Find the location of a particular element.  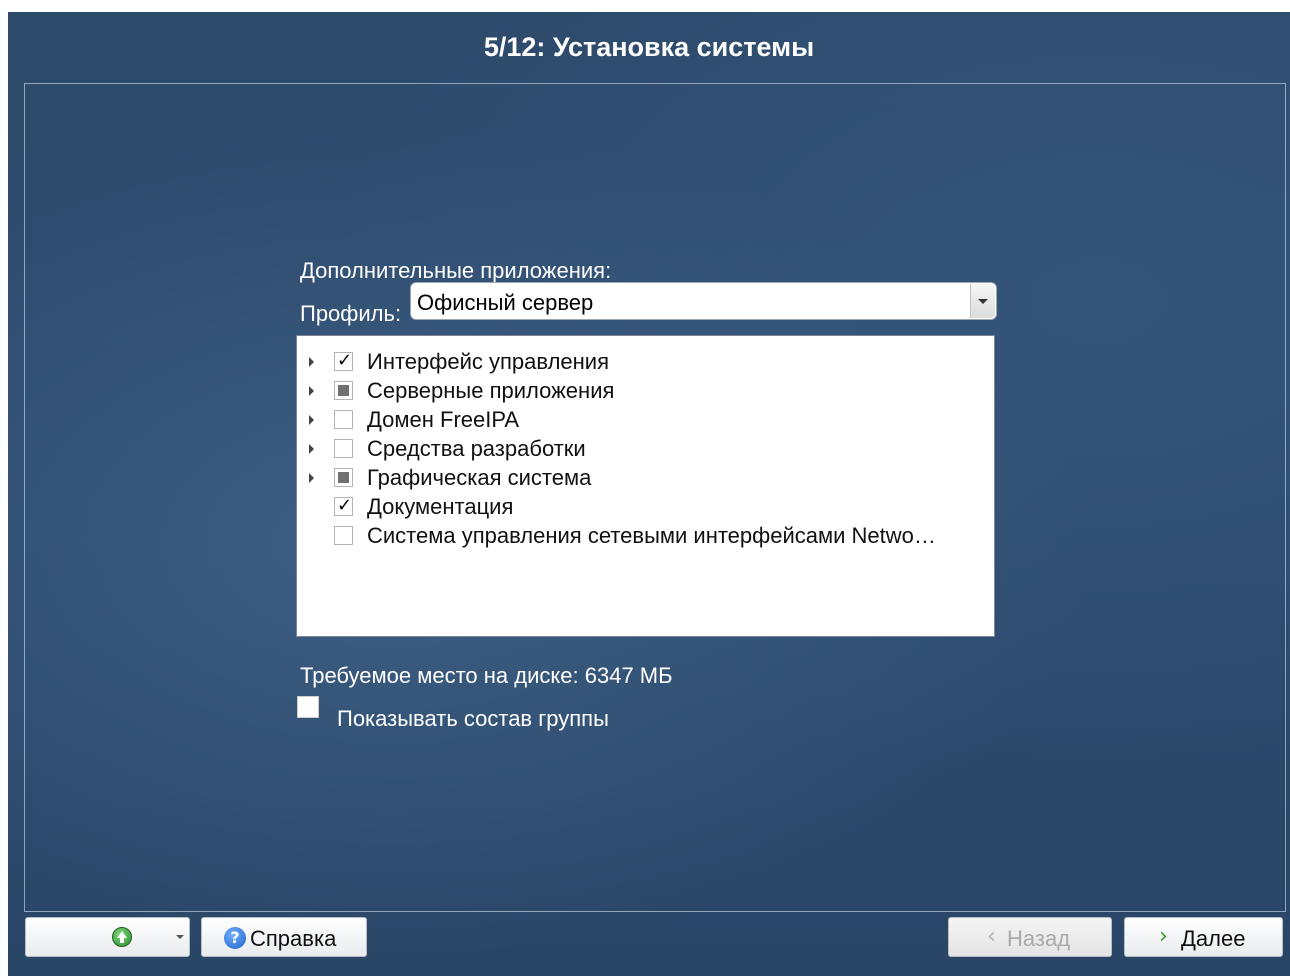

back-button: ‹ Назад is located at coordinates (1030, 937).